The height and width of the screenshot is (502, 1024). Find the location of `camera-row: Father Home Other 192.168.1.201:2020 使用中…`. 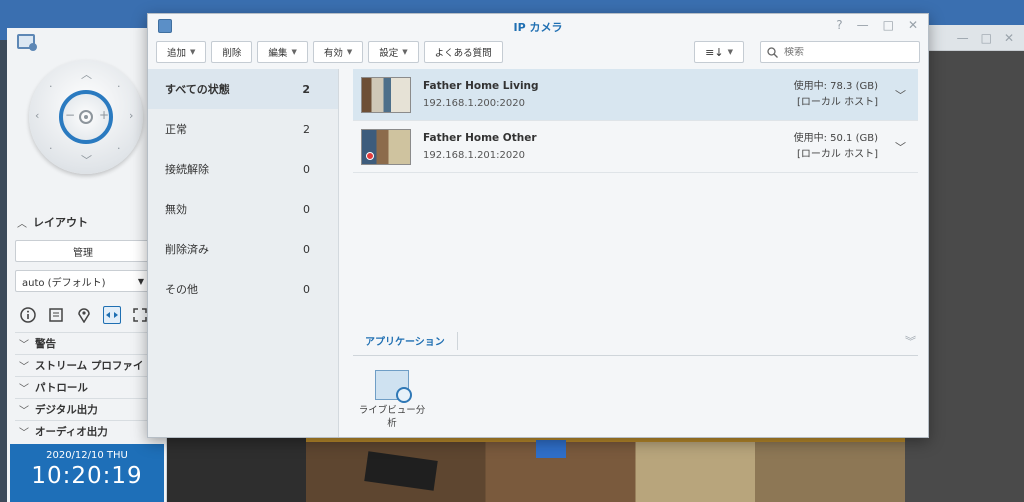

camera-row: Father Home Other 192.168.1.201:2020 使用中… is located at coordinates (635, 147).